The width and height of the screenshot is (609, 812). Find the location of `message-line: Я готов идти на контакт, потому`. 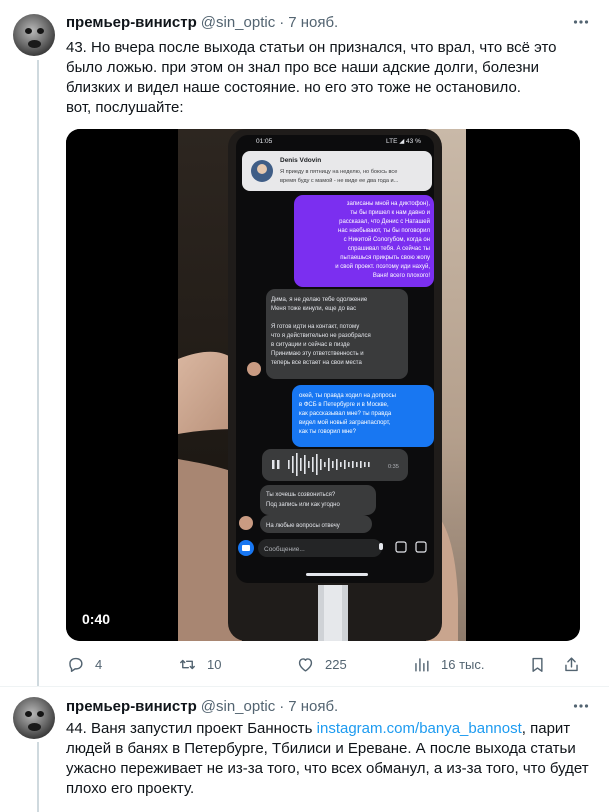

message-line: Я готов идти на контакт, потому is located at coordinates (315, 327).